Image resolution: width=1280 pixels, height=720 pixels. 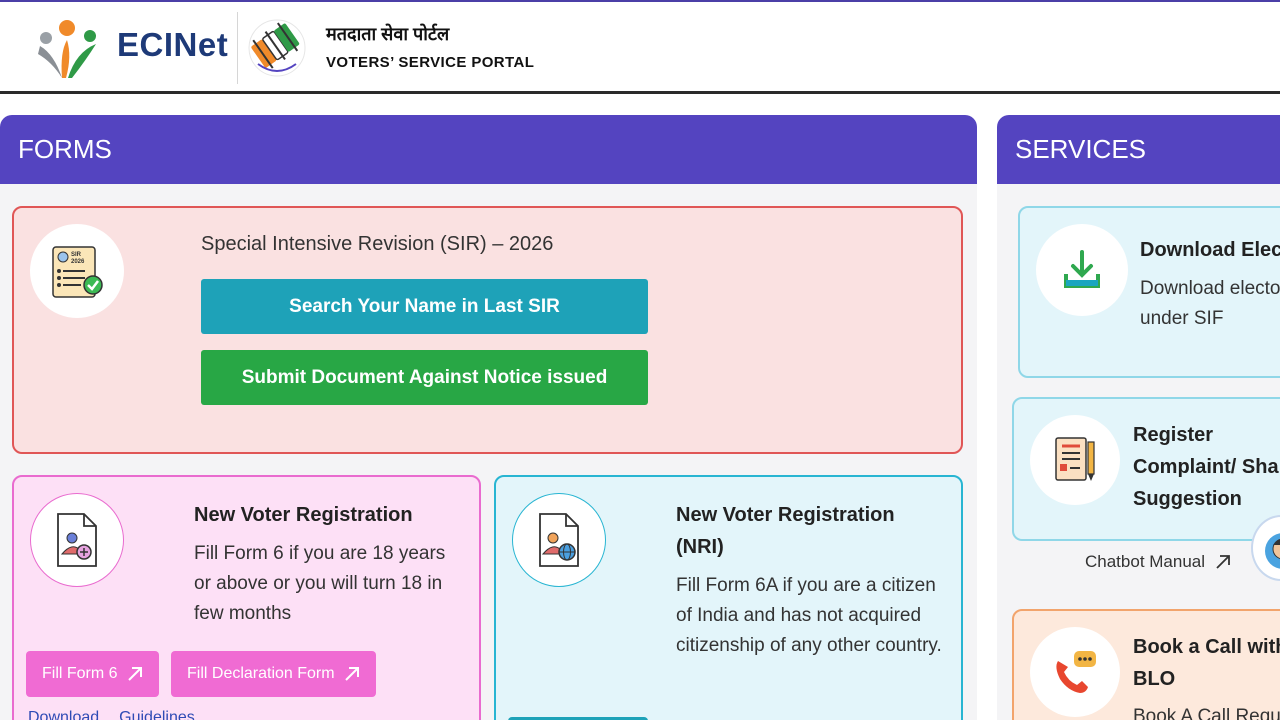 What do you see at coordinates (1145, 561) in the screenshot?
I see `chatbot-manual-label: Chatbot Manual` at bounding box center [1145, 561].